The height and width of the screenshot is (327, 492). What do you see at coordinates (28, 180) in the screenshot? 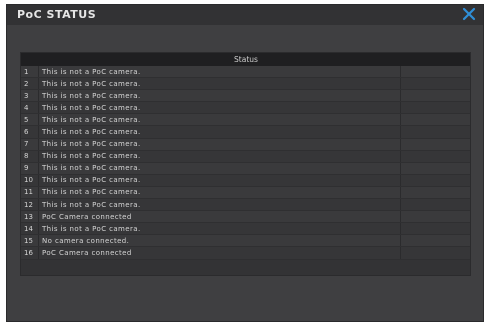
I see `row-index: 10` at bounding box center [28, 180].